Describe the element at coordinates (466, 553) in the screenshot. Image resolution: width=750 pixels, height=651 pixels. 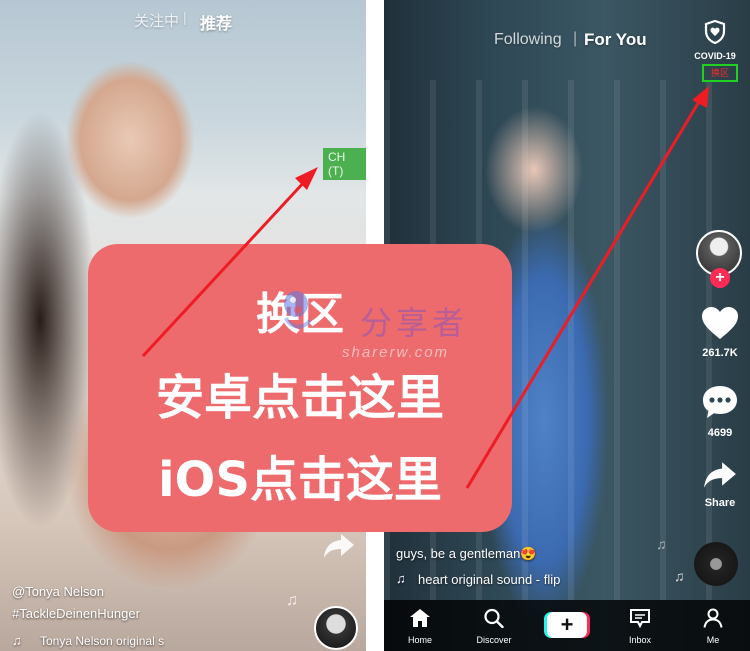
I see `caption-description: guys, be a gentleman😍` at that location.